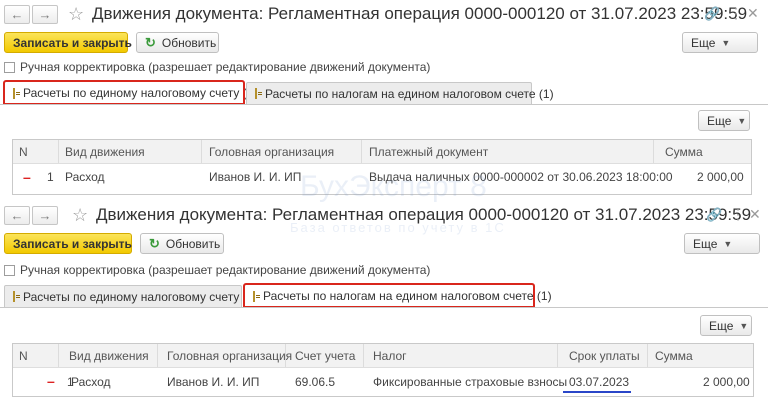 The height and width of the screenshot is (402, 768). Describe the element at coordinates (315, 382) in the screenshot. I see `row-account: 69.06.5` at that location.